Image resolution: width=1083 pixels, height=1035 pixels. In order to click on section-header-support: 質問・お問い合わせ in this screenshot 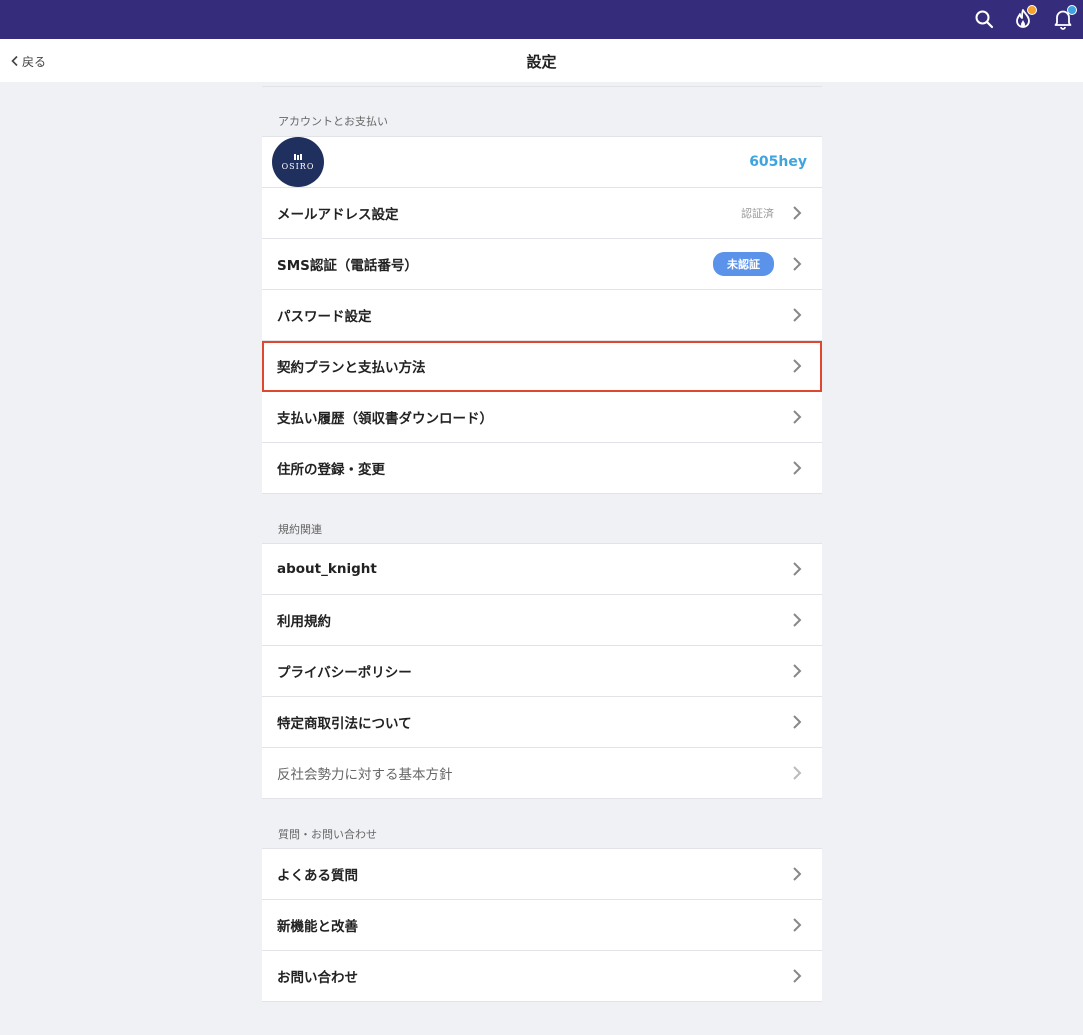, I will do `click(327, 834)`.